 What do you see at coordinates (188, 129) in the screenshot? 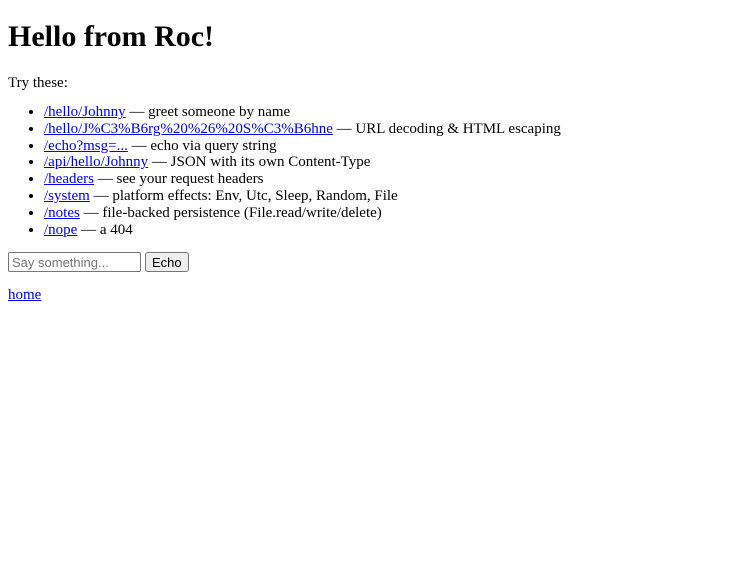
I see `route-link-hello-encoded: /hello/J%C3%B6rg%20%26%20S%C3%B6hne` at bounding box center [188, 129].